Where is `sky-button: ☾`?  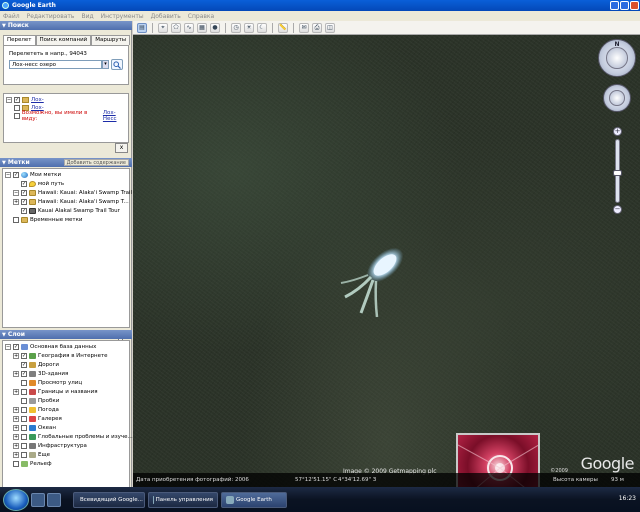
sky-button: ☾ is located at coordinates (262, 27).